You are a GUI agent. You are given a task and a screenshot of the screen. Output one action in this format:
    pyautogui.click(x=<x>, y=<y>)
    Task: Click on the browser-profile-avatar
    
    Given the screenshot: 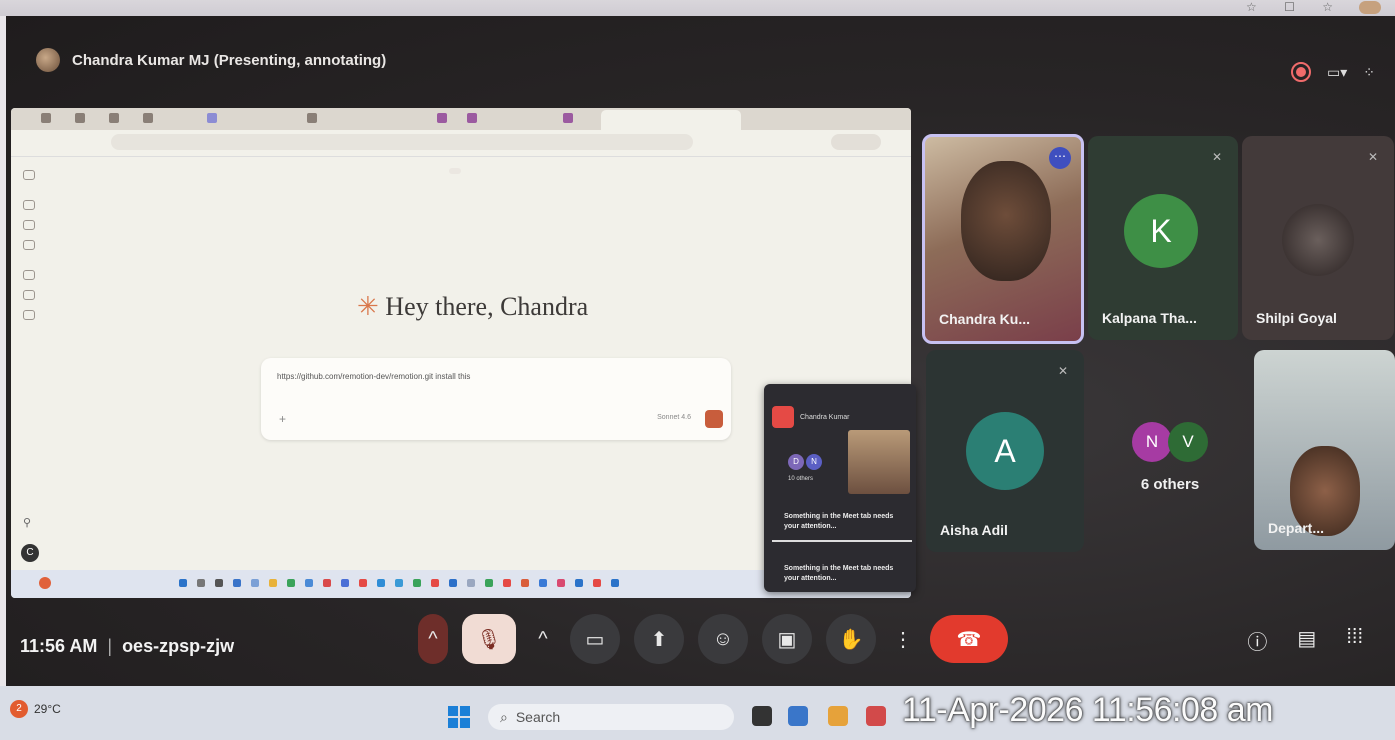 What is the action you would take?
    pyautogui.click(x=1370, y=7)
    